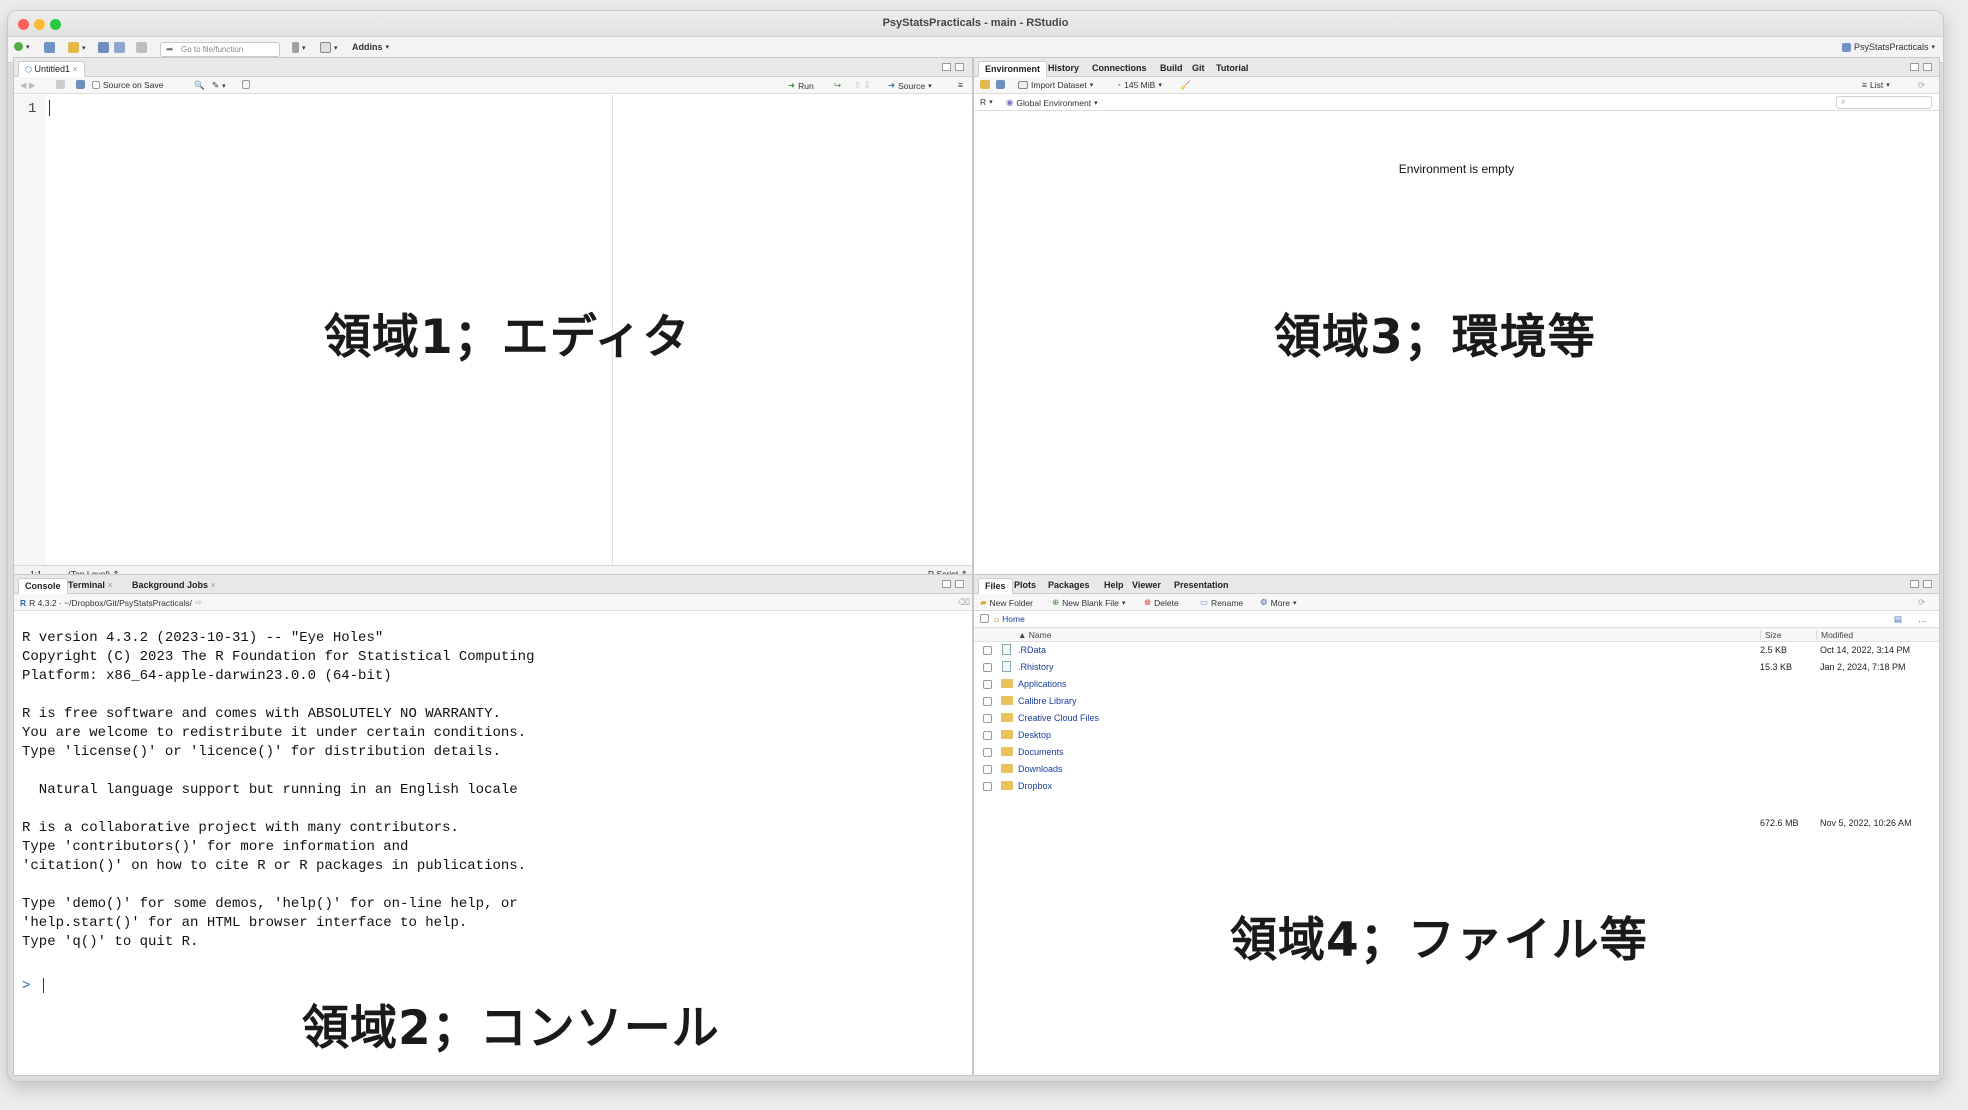 Image resolution: width=1968 pixels, height=1110 pixels. What do you see at coordinates (1876, 85) in the screenshot?
I see `view-mode-menu: ≡ List ▾` at bounding box center [1876, 85].